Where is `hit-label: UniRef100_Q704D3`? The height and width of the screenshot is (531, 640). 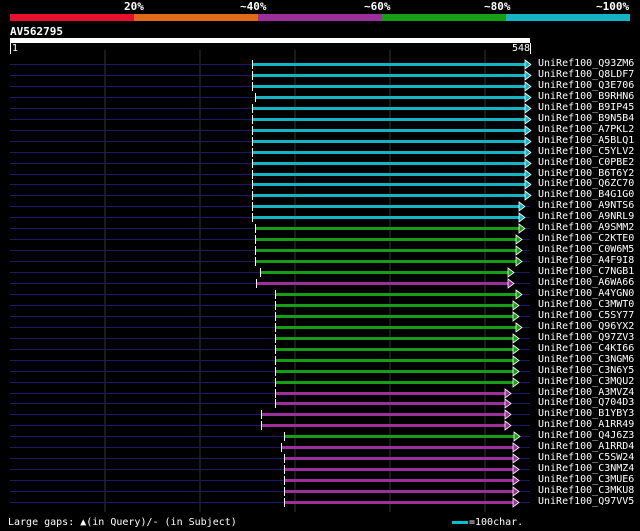 hit-label: UniRef100_Q704D3 is located at coordinates (586, 402).